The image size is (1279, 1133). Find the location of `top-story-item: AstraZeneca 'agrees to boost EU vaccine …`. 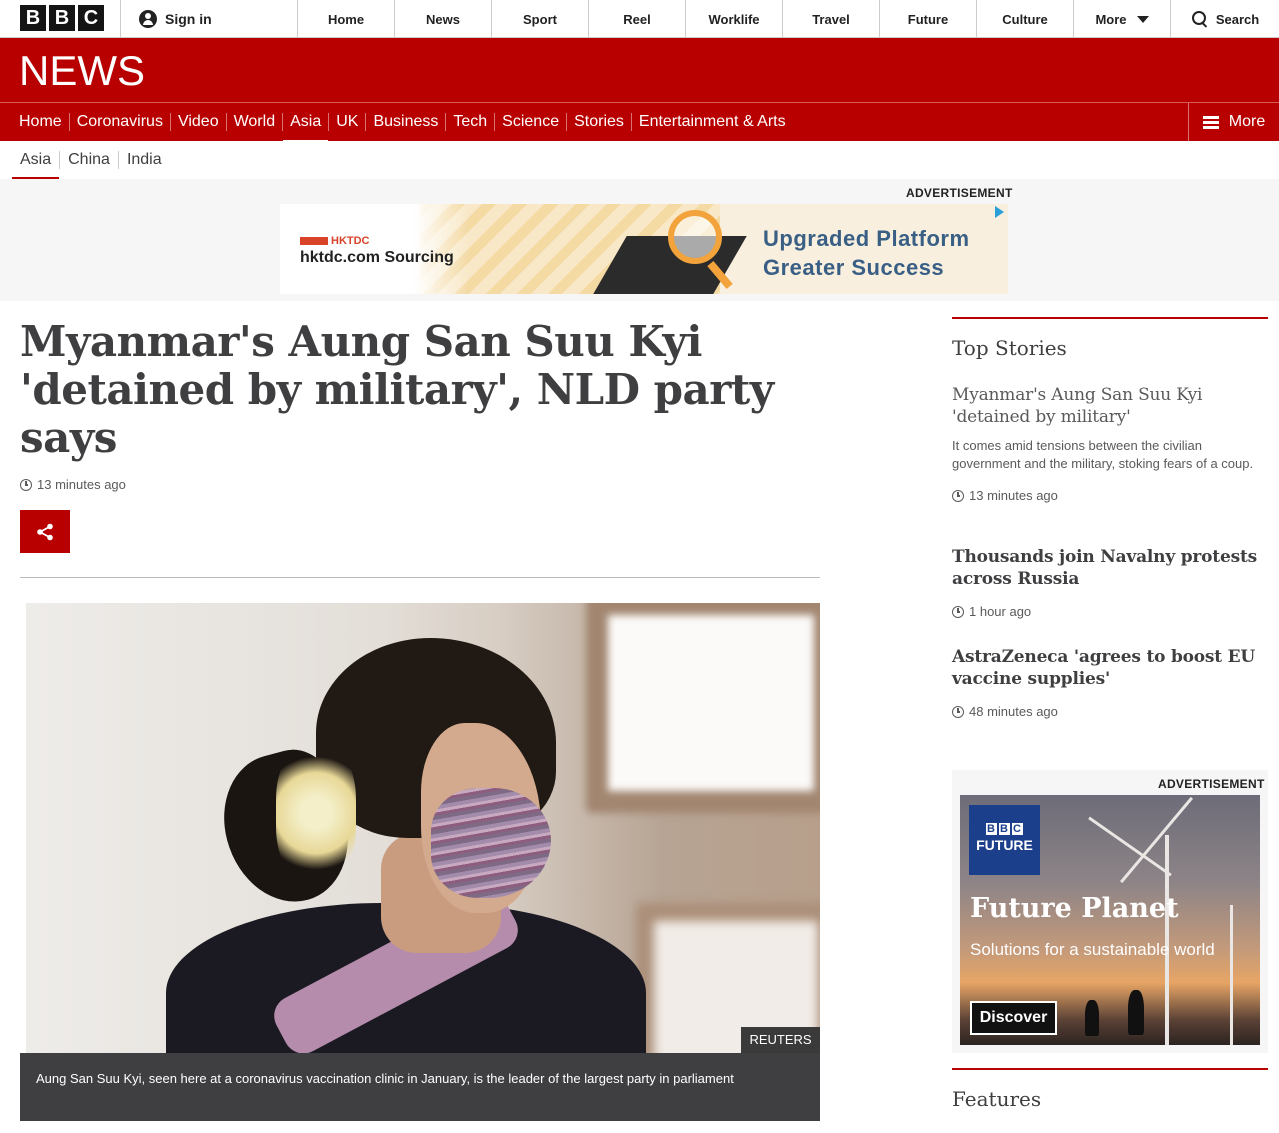

top-story-item: AstraZeneca 'agrees to boost EU vaccine … is located at coordinates (1107, 682).